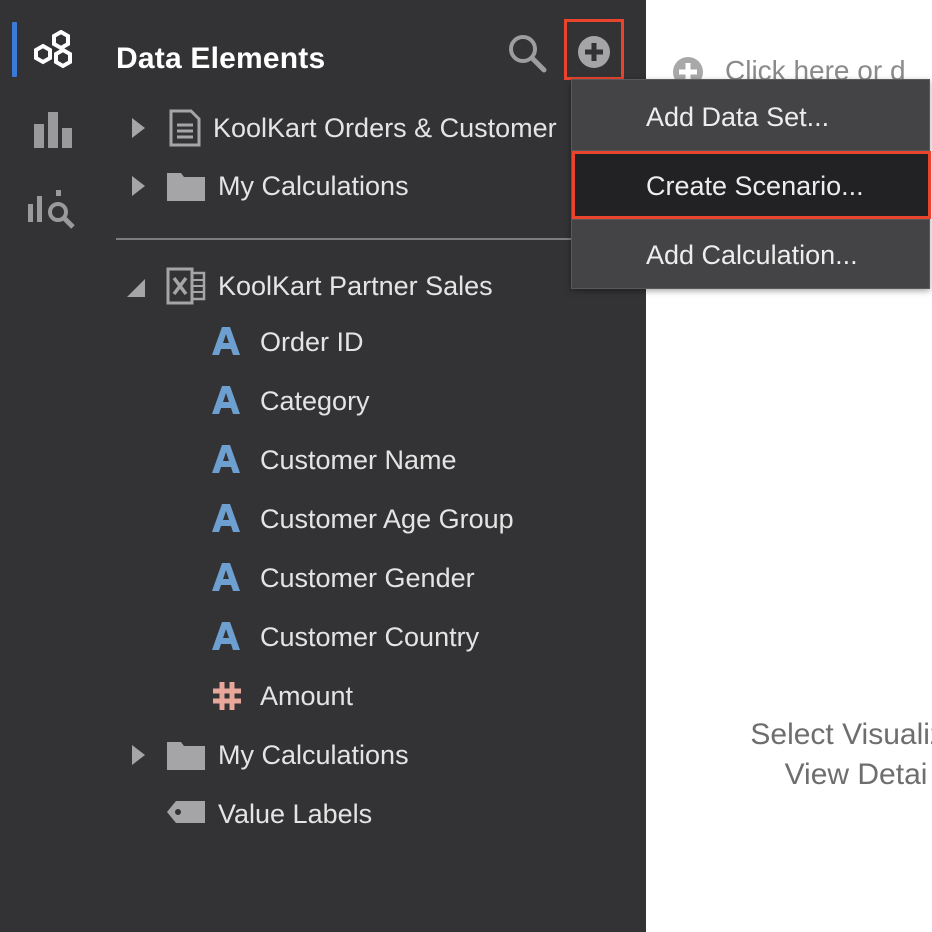 This screenshot has width=932, height=932. I want to click on column-item-customer-country: Customer Country, so click(374, 637).